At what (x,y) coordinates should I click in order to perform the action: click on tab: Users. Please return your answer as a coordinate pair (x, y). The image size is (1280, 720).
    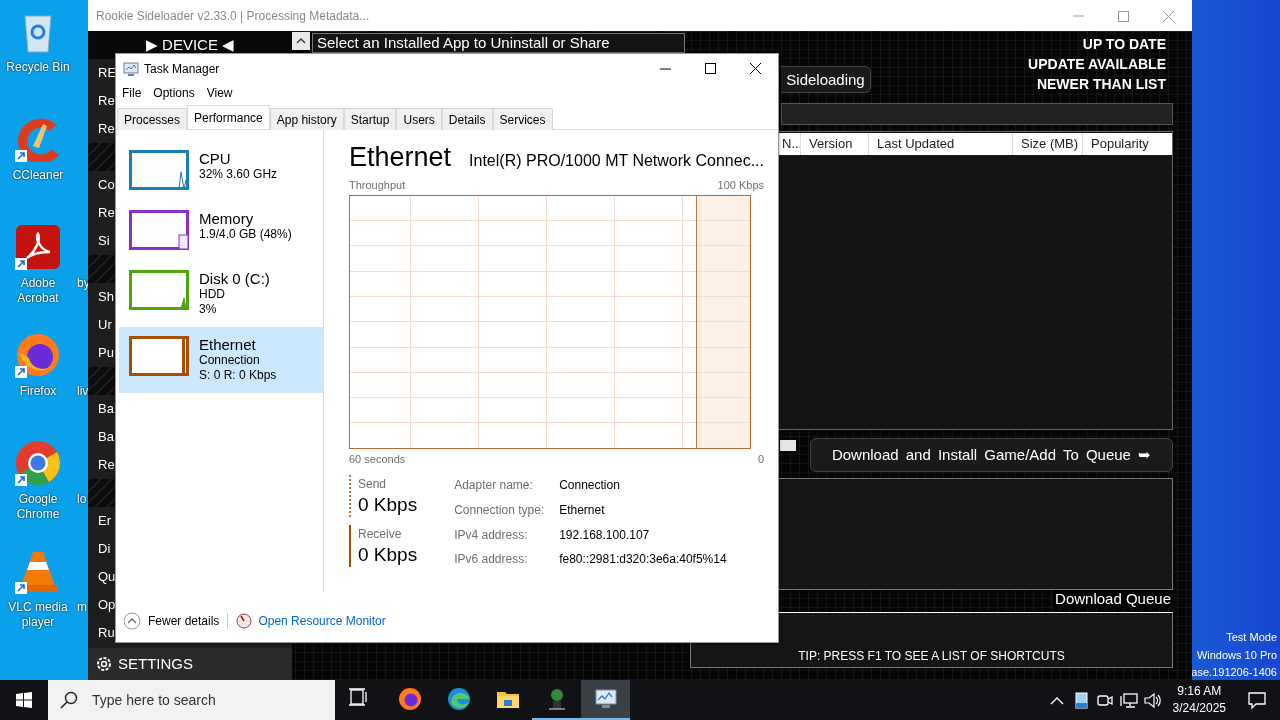
    Looking at the image, I should click on (419, 119).